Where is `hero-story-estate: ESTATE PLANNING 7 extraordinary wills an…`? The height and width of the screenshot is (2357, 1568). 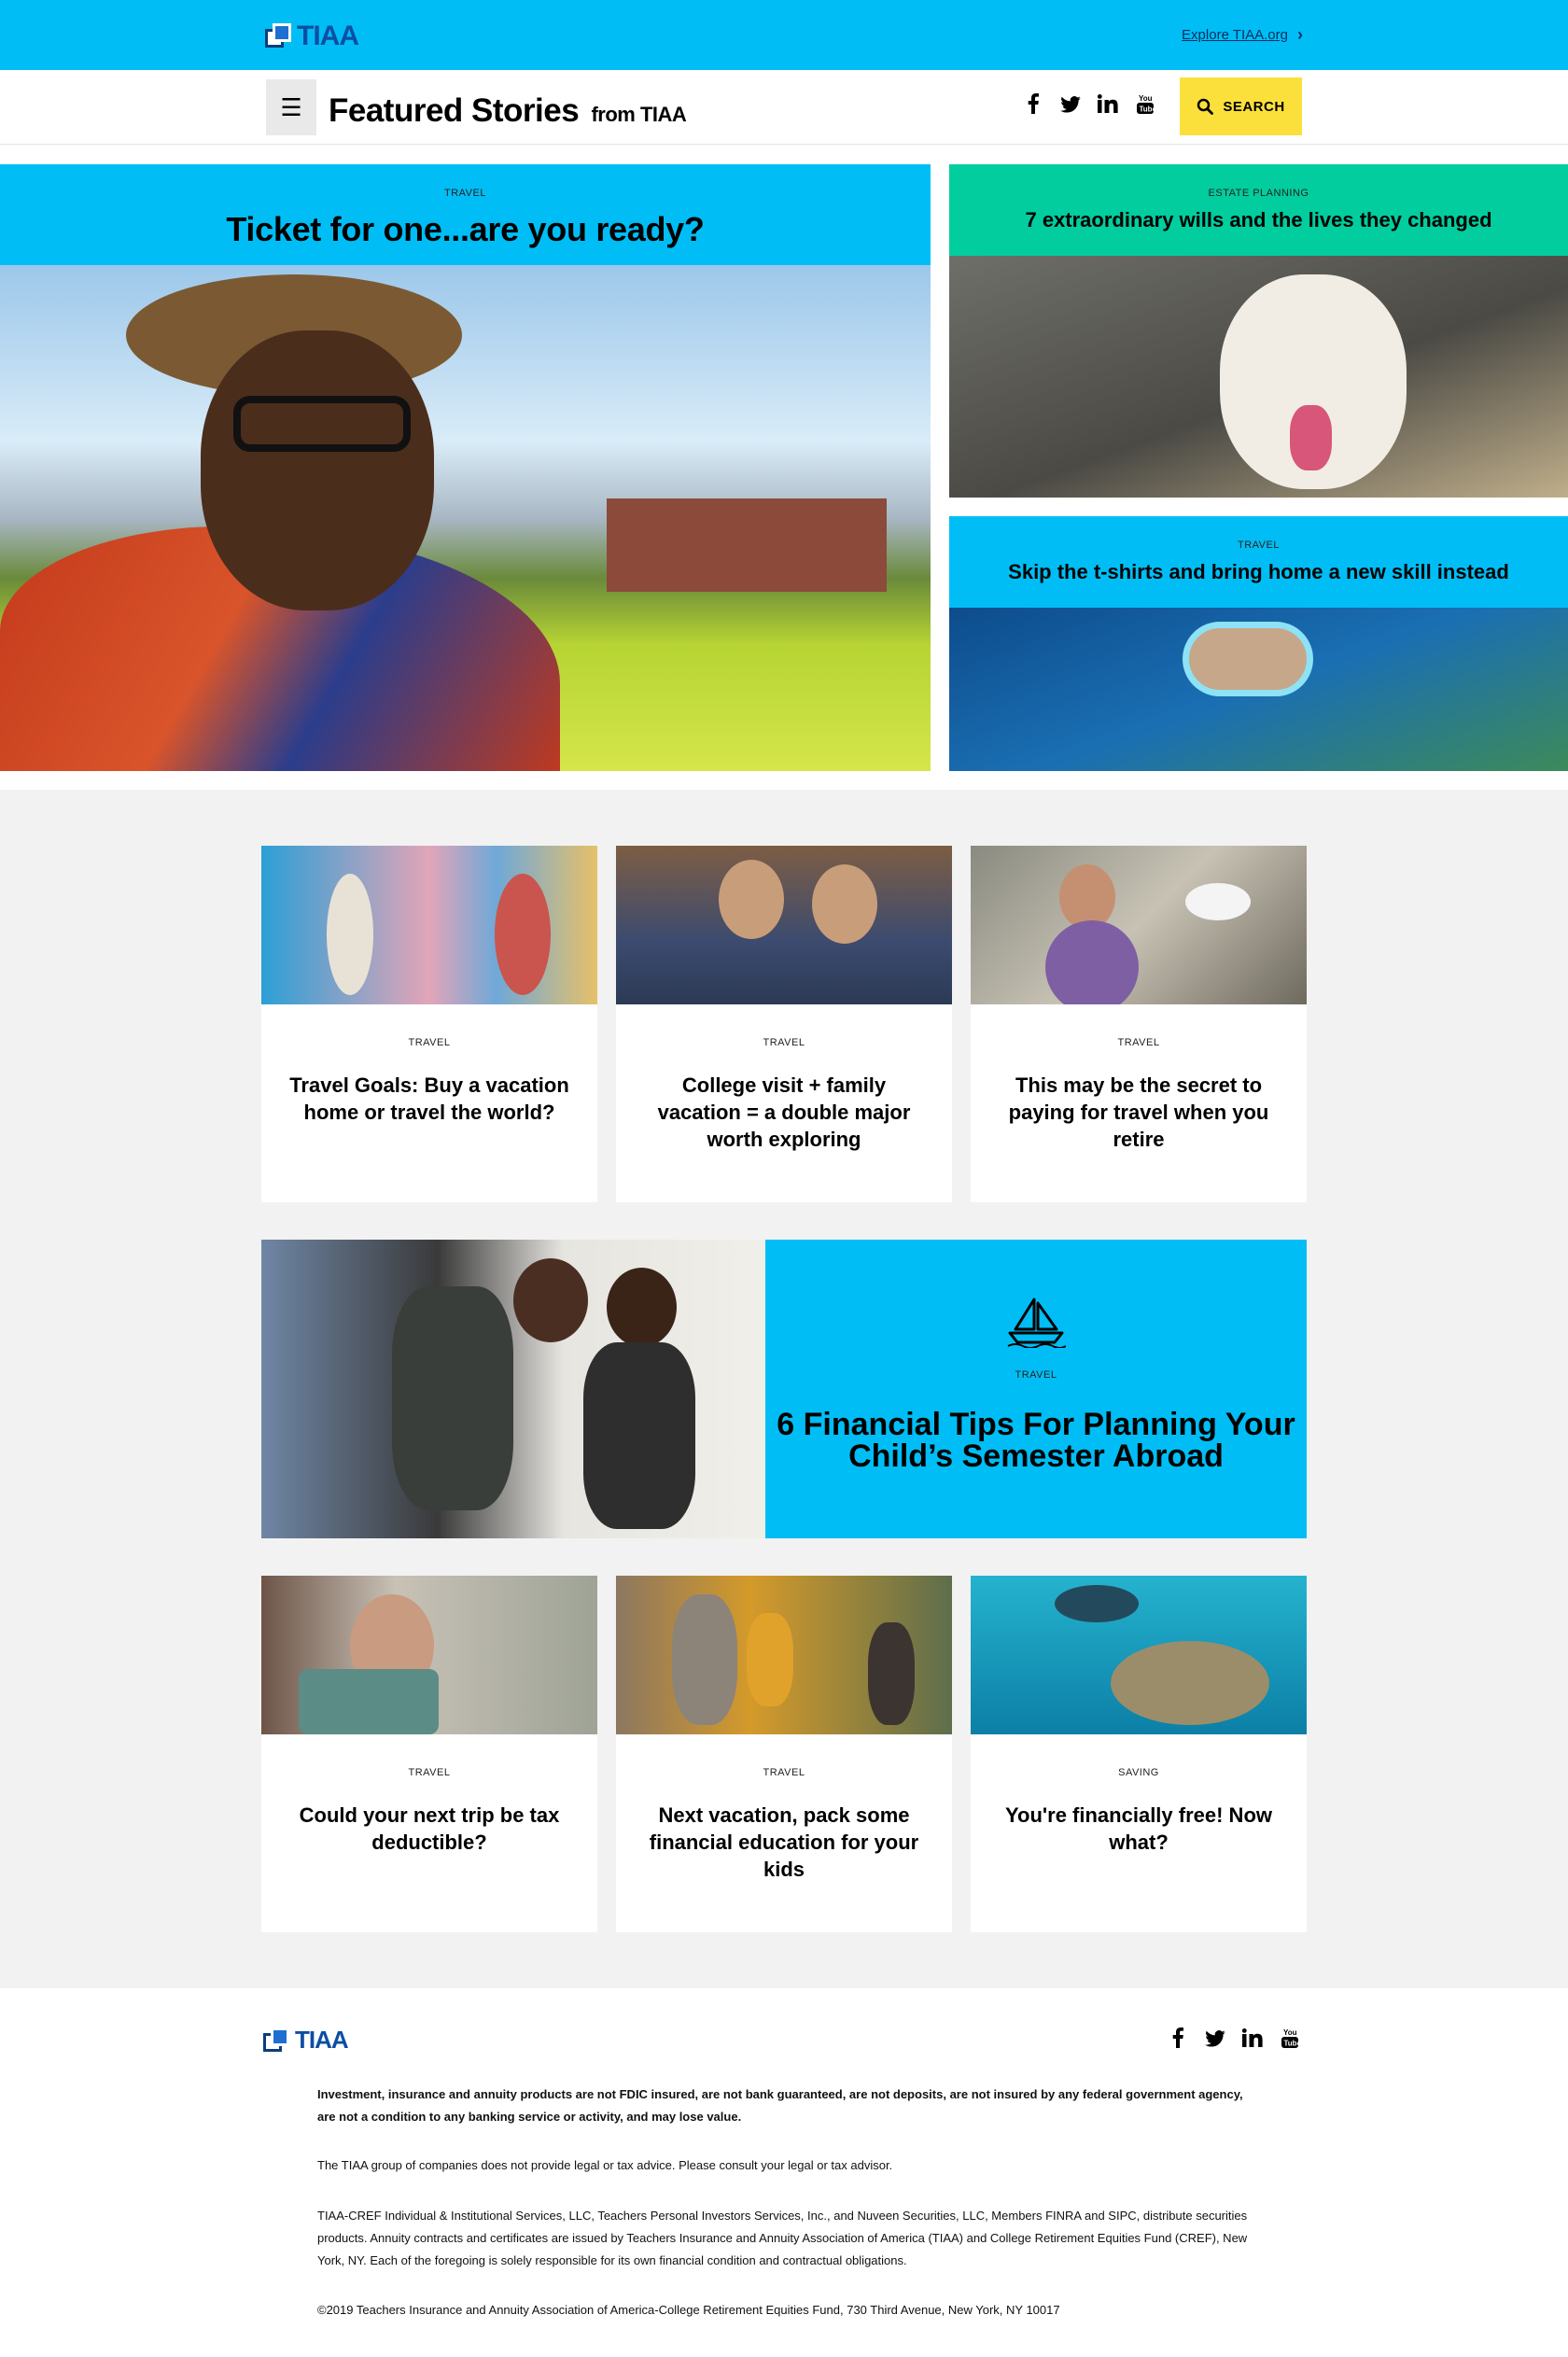
hero-story-estate: ESTATE PLANNING 7 extraordinary wills an… is located at coordinates (1258, 331).